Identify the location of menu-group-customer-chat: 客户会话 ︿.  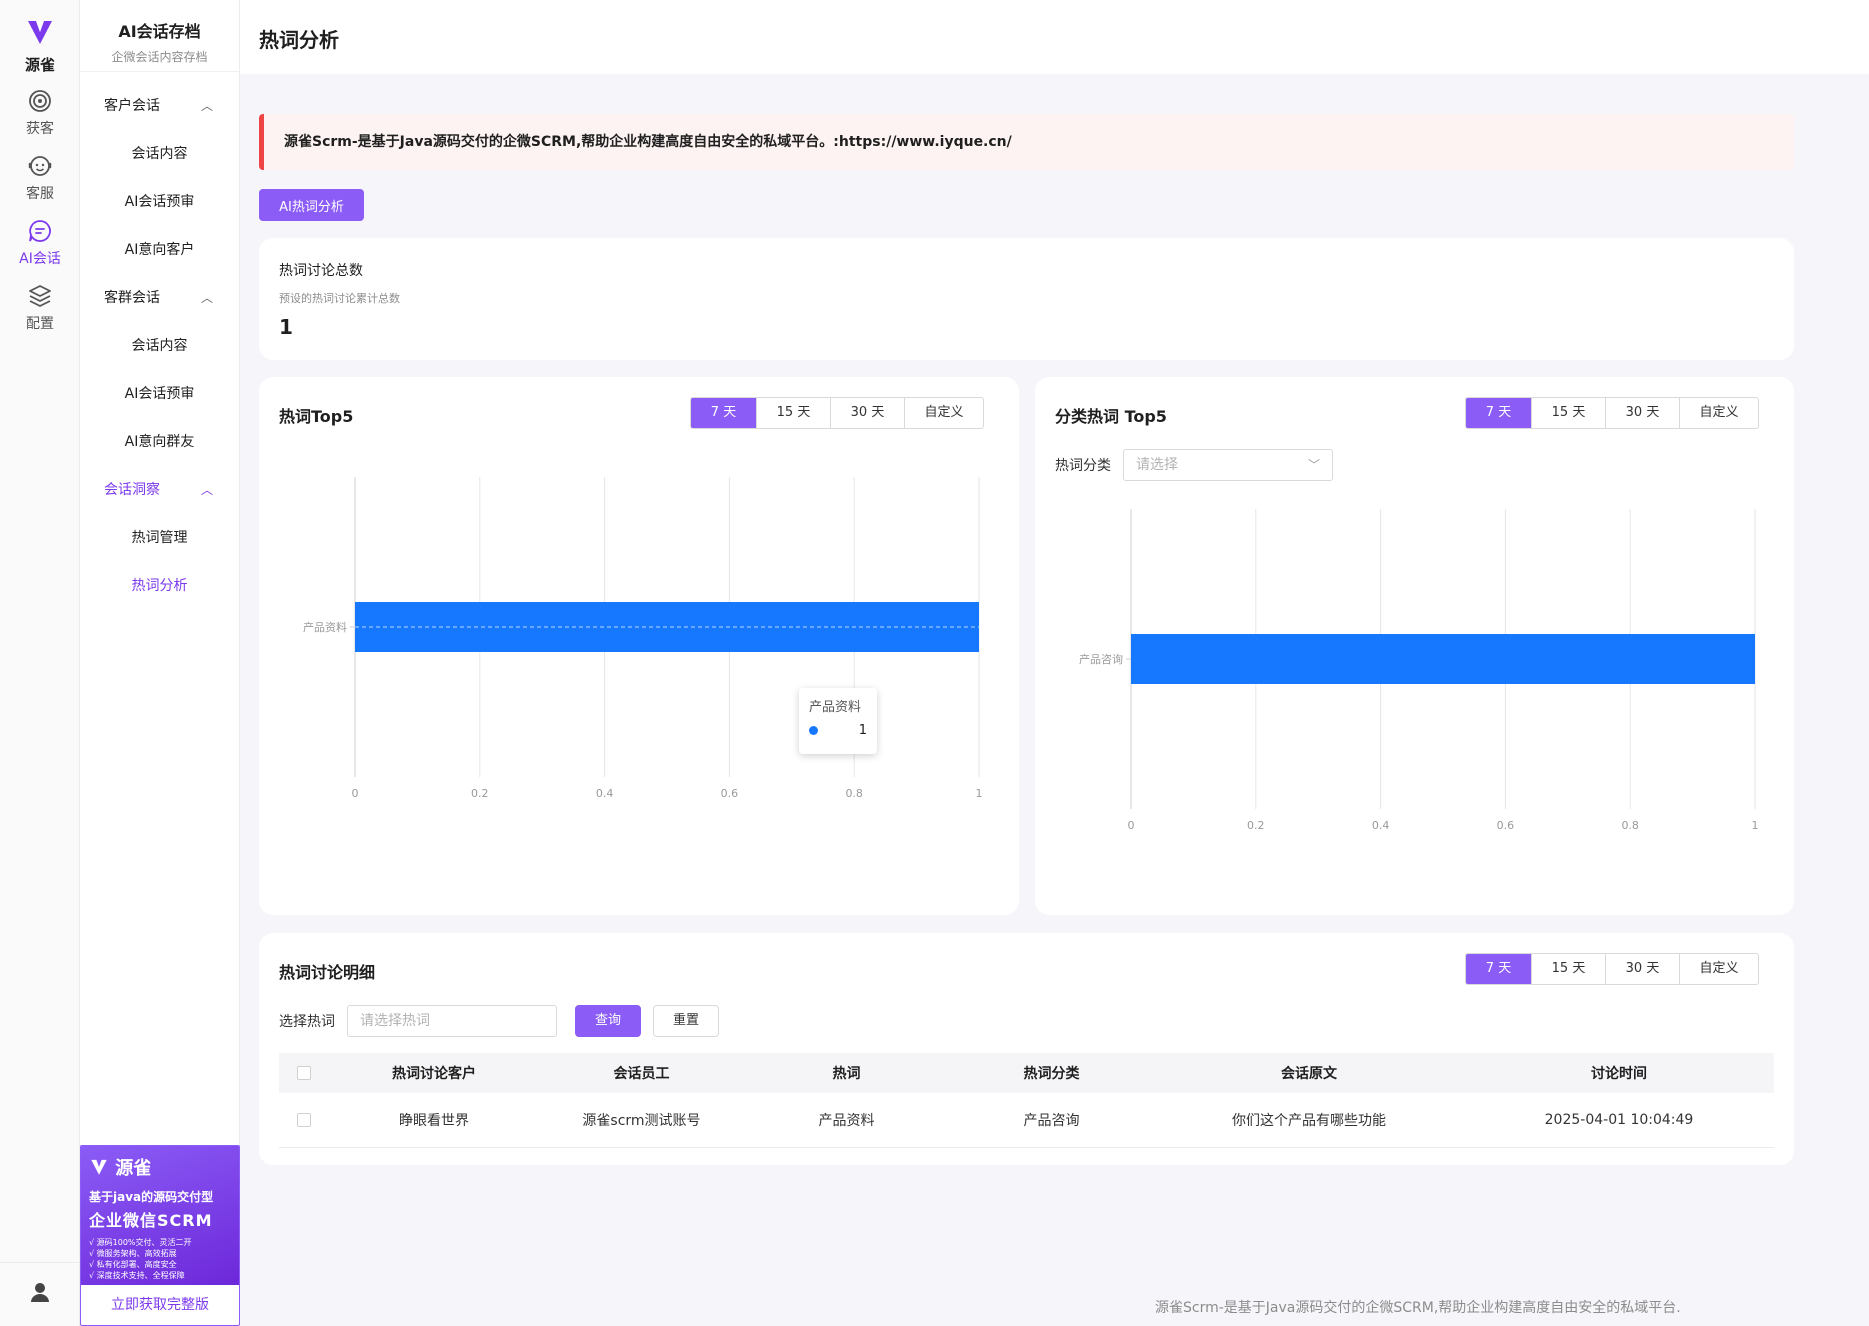
(159, 106).